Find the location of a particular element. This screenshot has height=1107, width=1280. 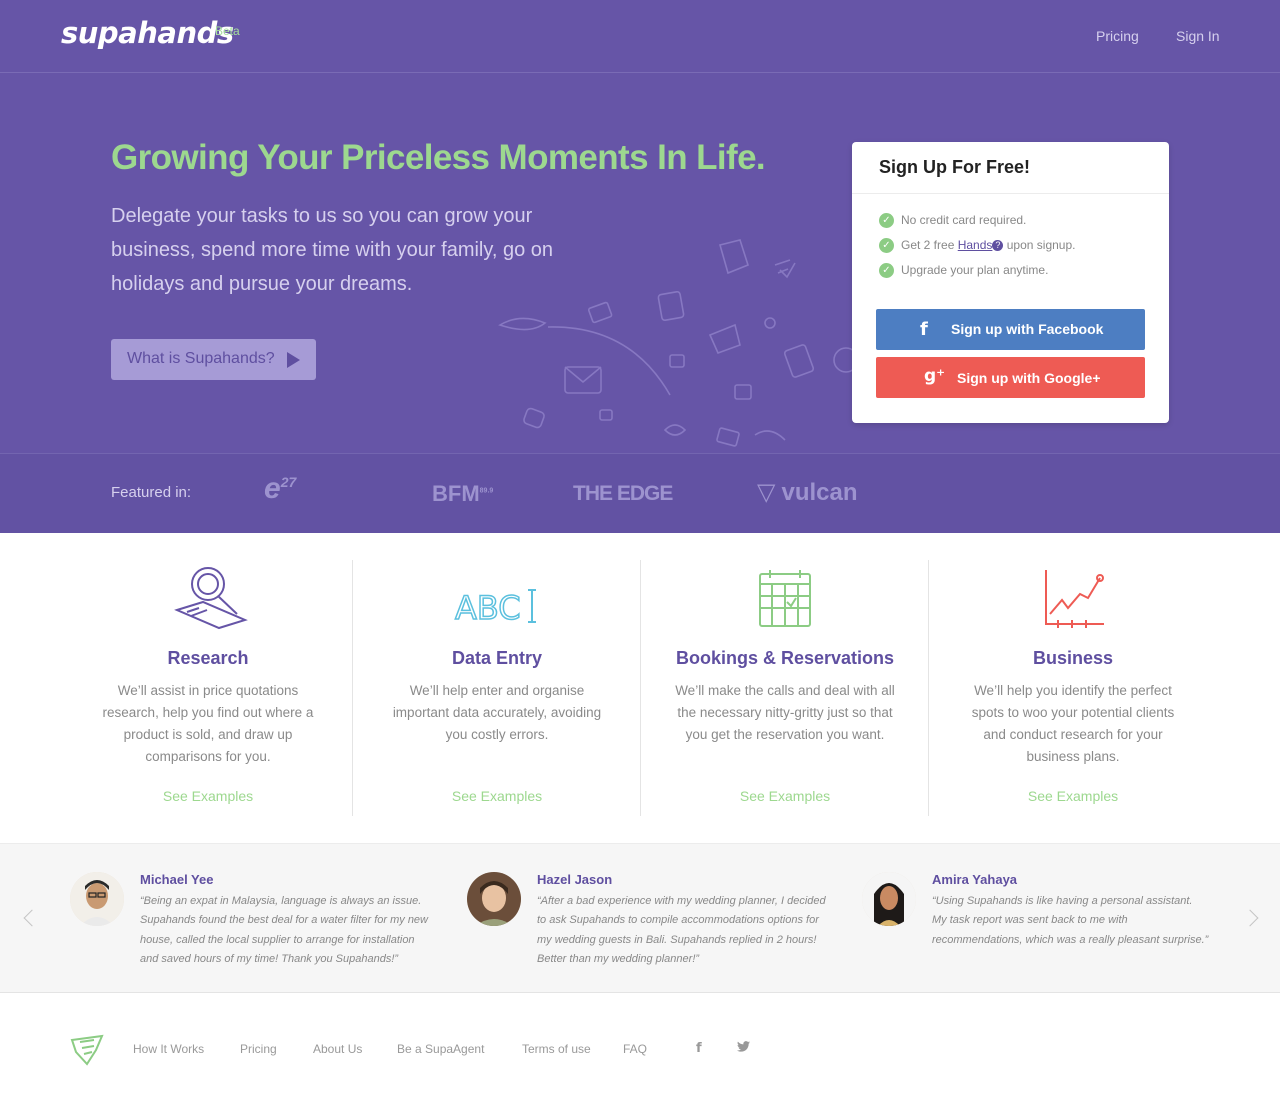

twitter-icon is located at coordinates (743, 1048).